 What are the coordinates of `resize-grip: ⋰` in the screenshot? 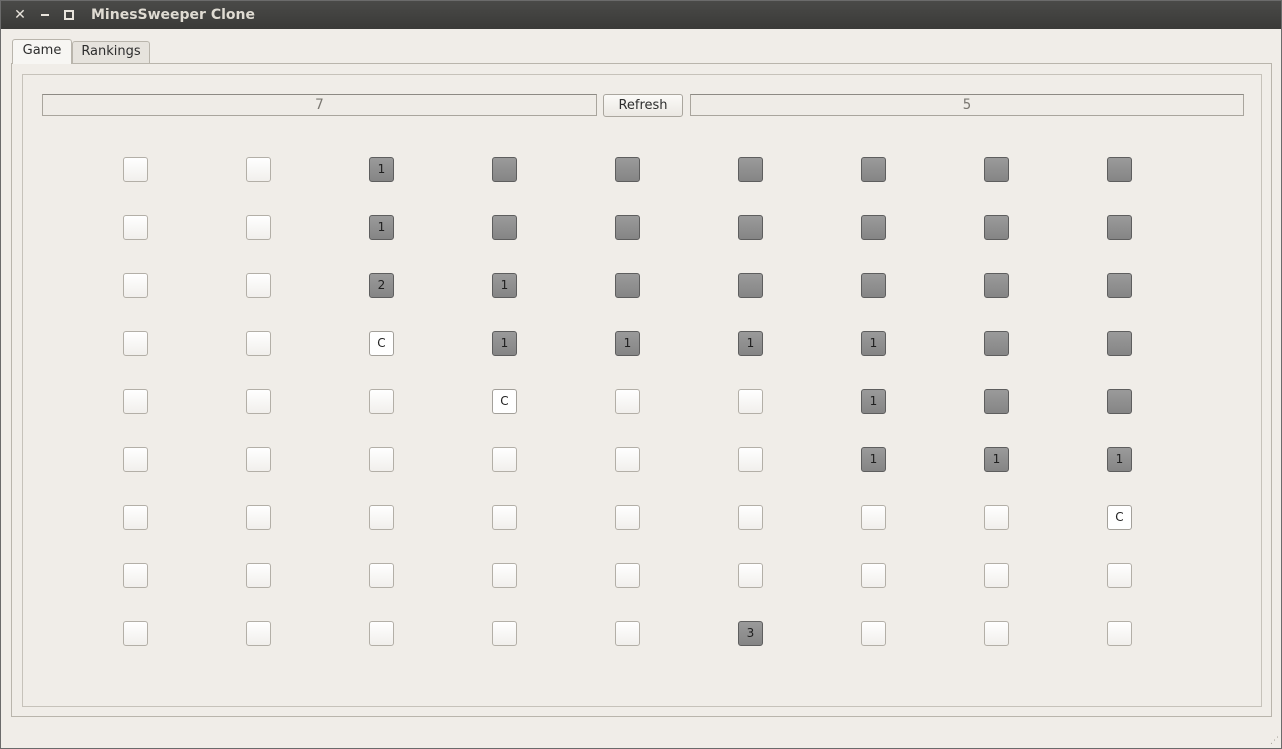 It's located at (1274, 741).